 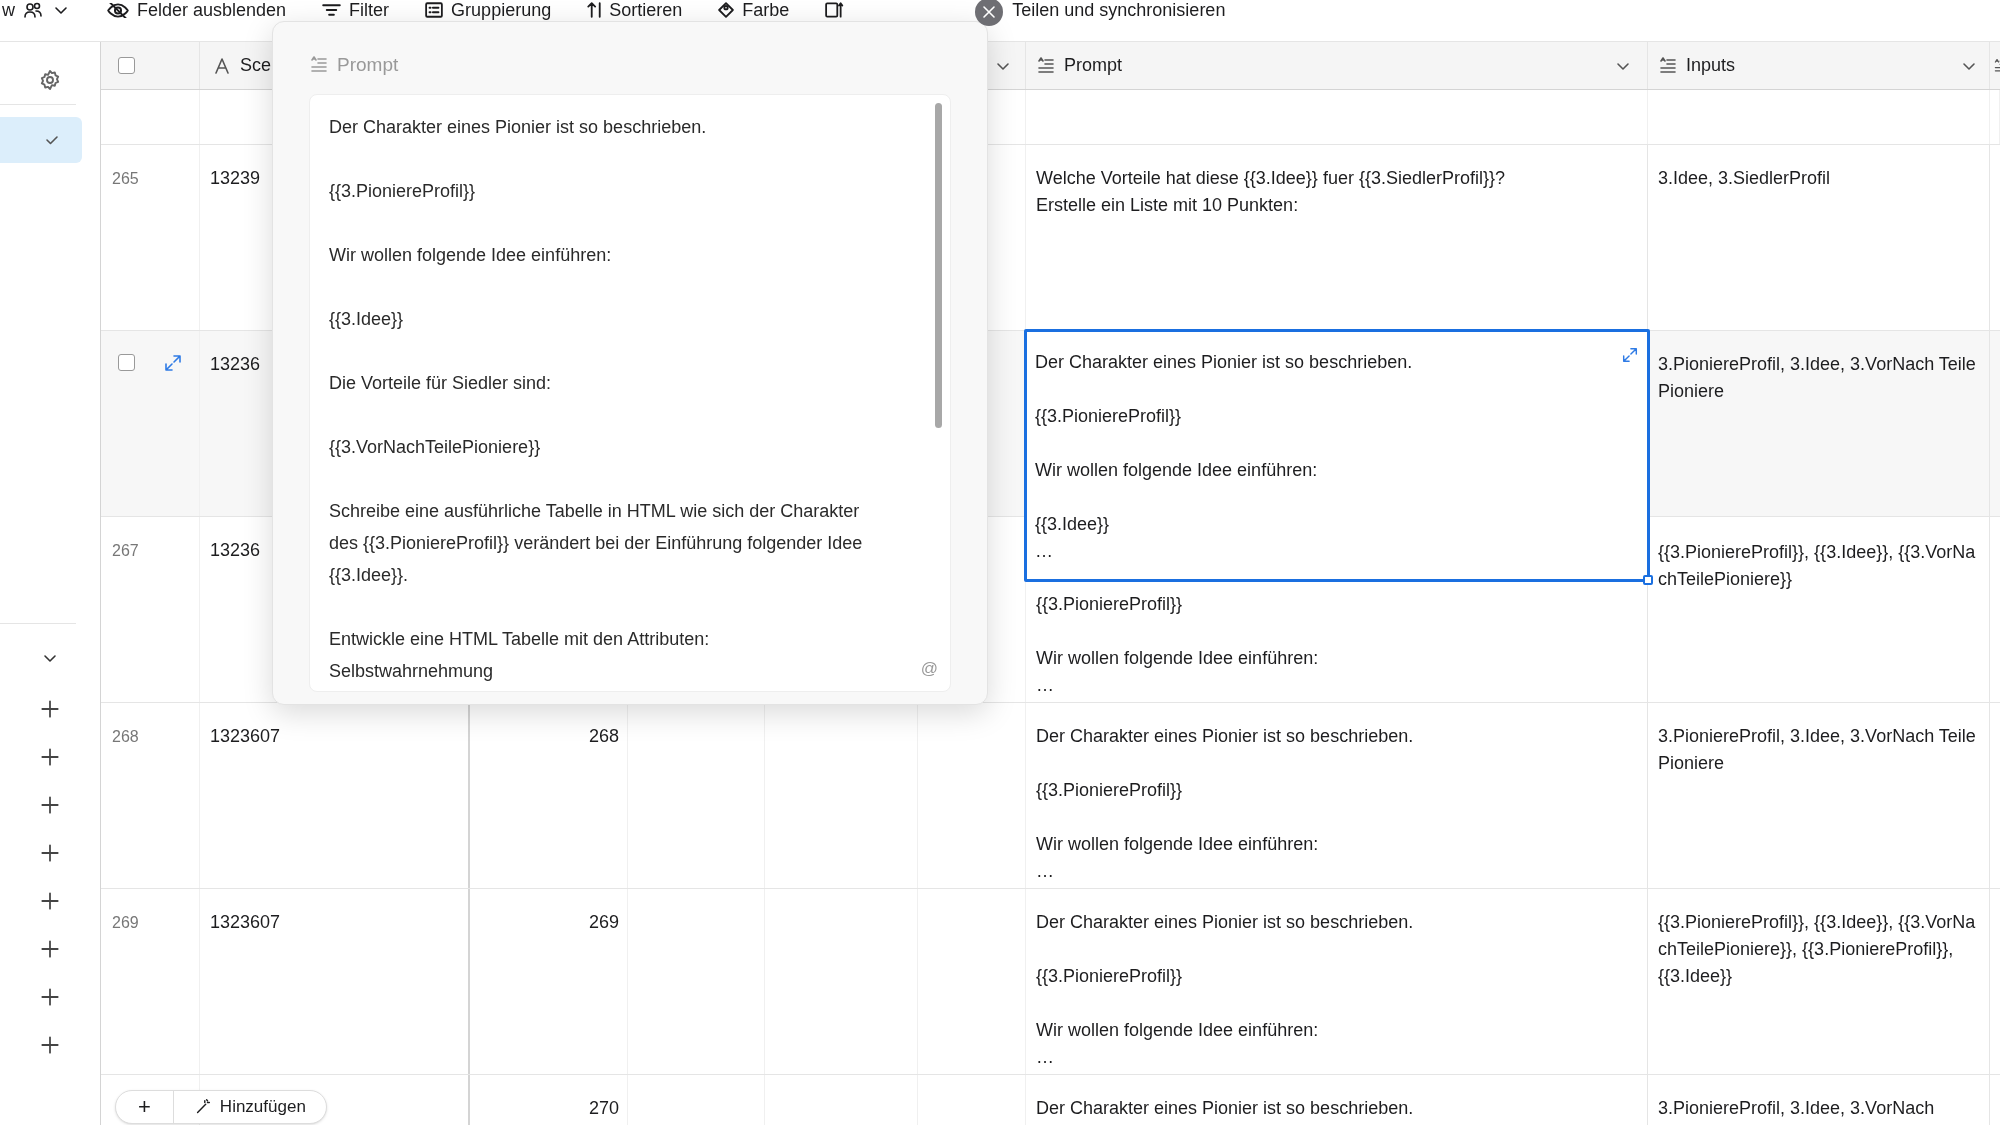 What do you see at coordinates (434, 10) in the screenshot?
I see `list-icon` at bounding box center [434, 10].